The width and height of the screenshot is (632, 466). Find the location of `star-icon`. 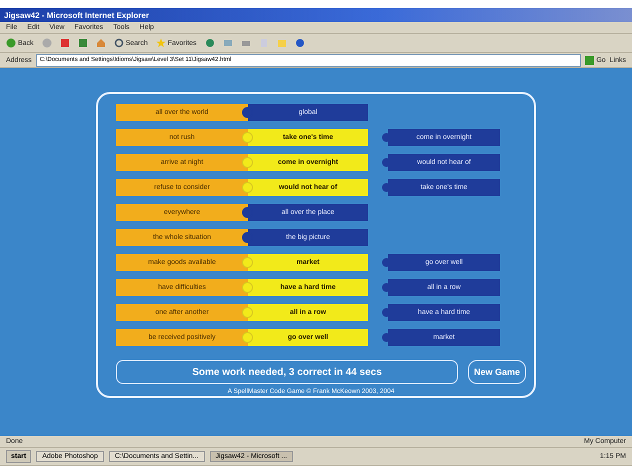

star-icon is located at coordinates (161, 43).